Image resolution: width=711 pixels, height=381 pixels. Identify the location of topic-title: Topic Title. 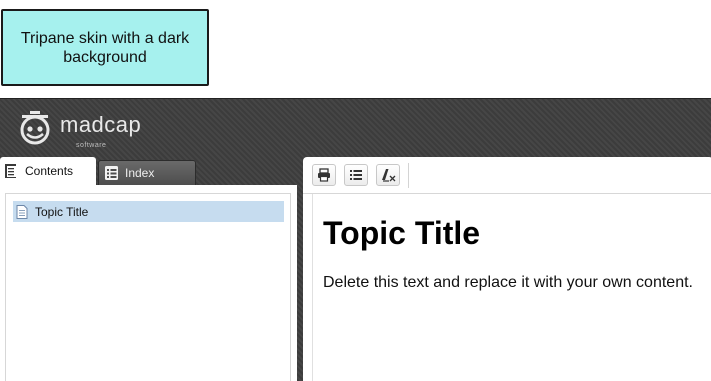
(402, 233).